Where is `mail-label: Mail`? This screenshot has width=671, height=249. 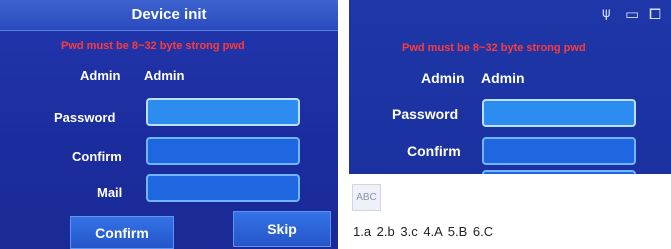
mail-label: Mail is located at coordinates (110, 192).